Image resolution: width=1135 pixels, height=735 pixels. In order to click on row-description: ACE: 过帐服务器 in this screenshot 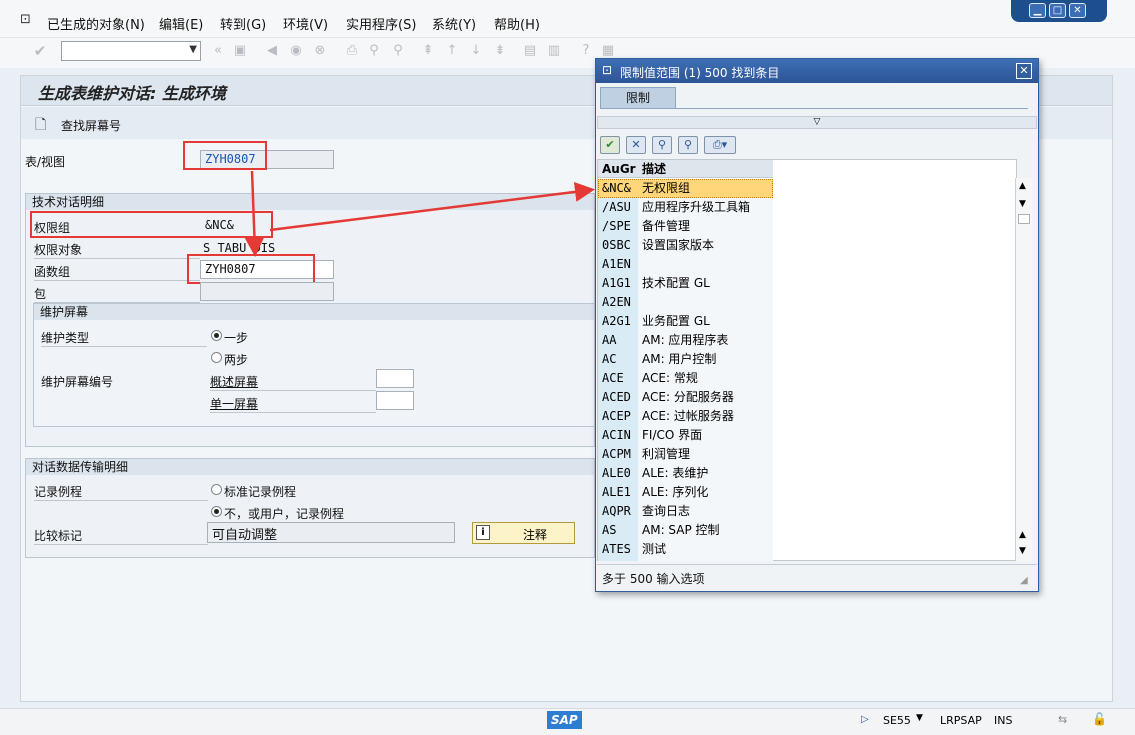, I will do `click(688, 416)`.